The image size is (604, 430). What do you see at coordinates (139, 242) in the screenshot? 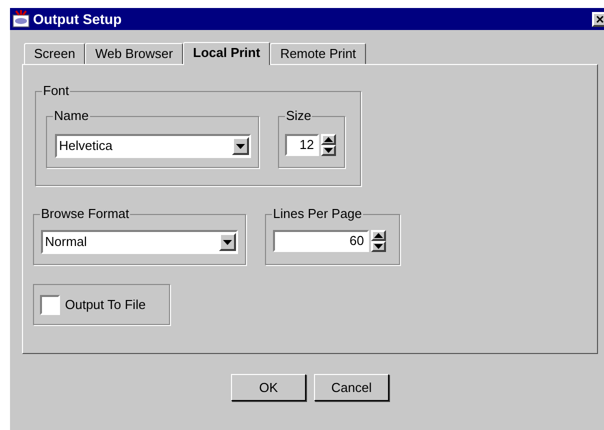
I see `font-dropdown: Normal` at bounding box center [139, 242].